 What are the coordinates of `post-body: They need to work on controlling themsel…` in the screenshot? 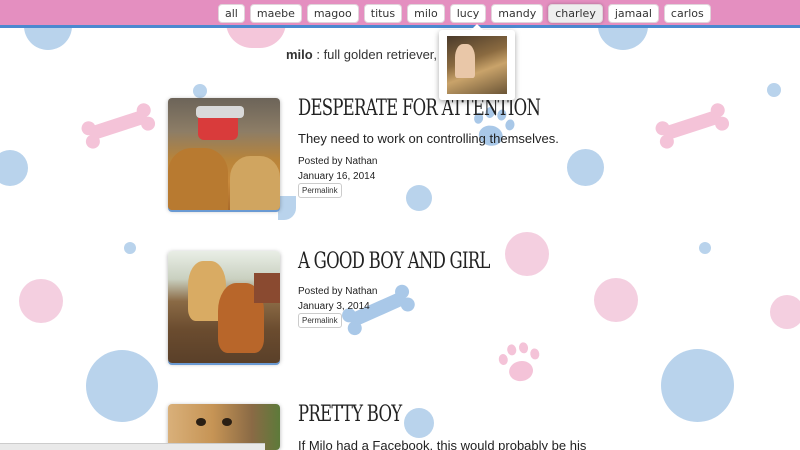 It's located at (428, 138).